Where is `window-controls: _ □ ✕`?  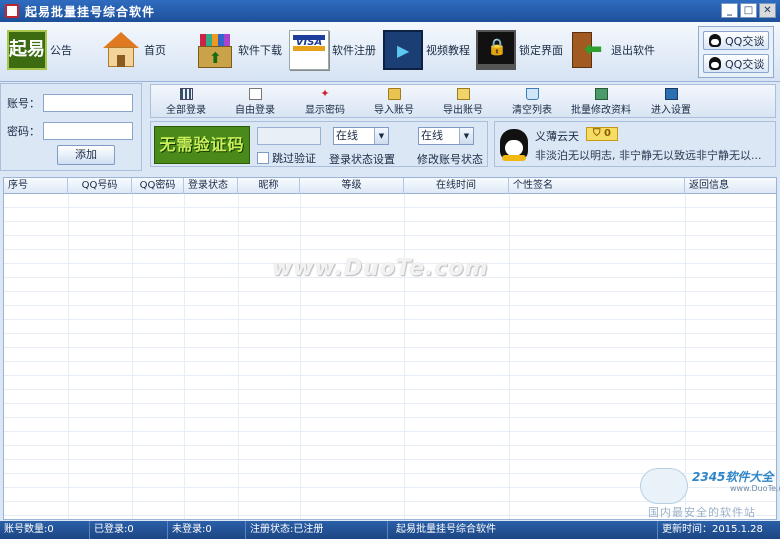
window-controls: _ □ ✕ is located at coordinates (748, 10).